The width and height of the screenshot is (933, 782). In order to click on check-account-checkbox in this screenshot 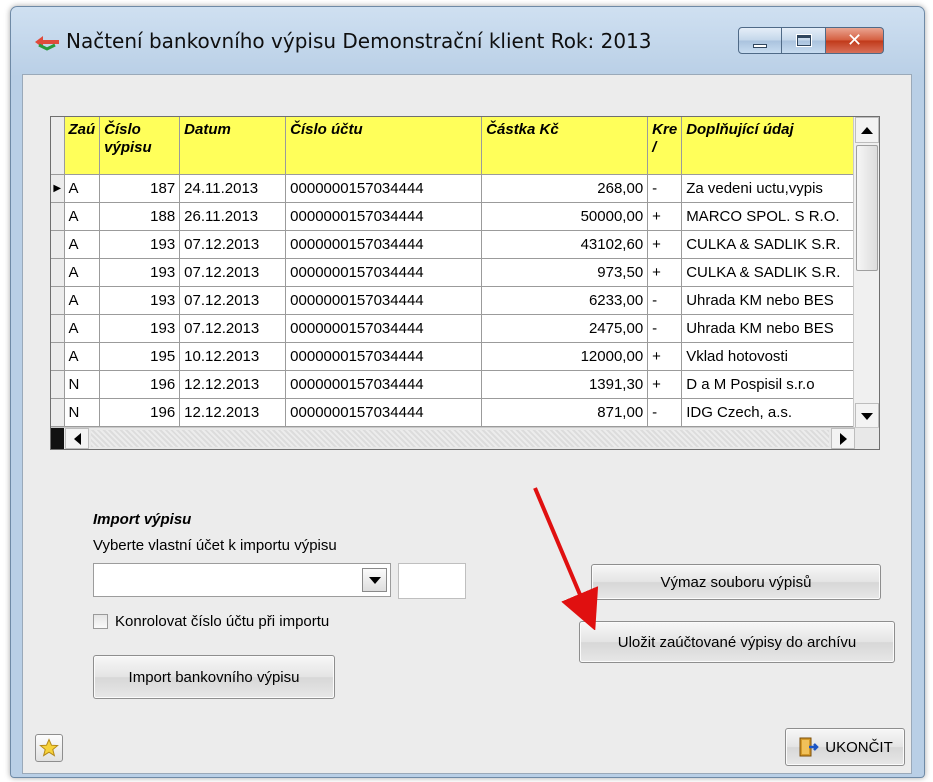, I will do `click(100, 621)`.